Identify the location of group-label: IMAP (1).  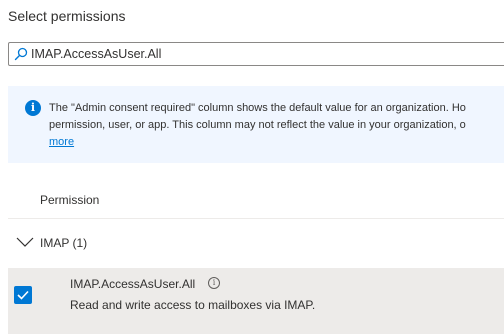
(64, 243).